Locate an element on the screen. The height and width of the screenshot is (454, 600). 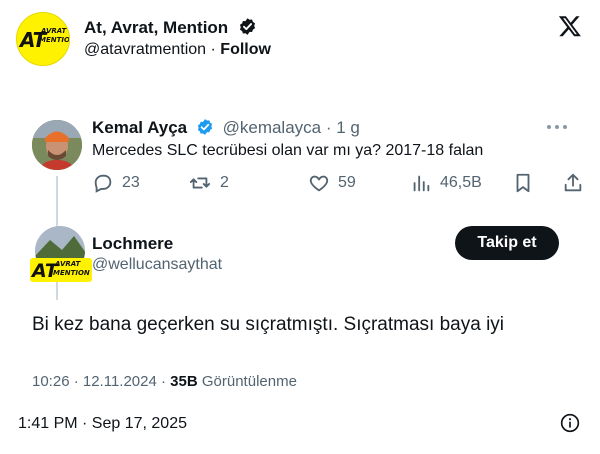
like-action: 59 is located at coordinates (332, 183).